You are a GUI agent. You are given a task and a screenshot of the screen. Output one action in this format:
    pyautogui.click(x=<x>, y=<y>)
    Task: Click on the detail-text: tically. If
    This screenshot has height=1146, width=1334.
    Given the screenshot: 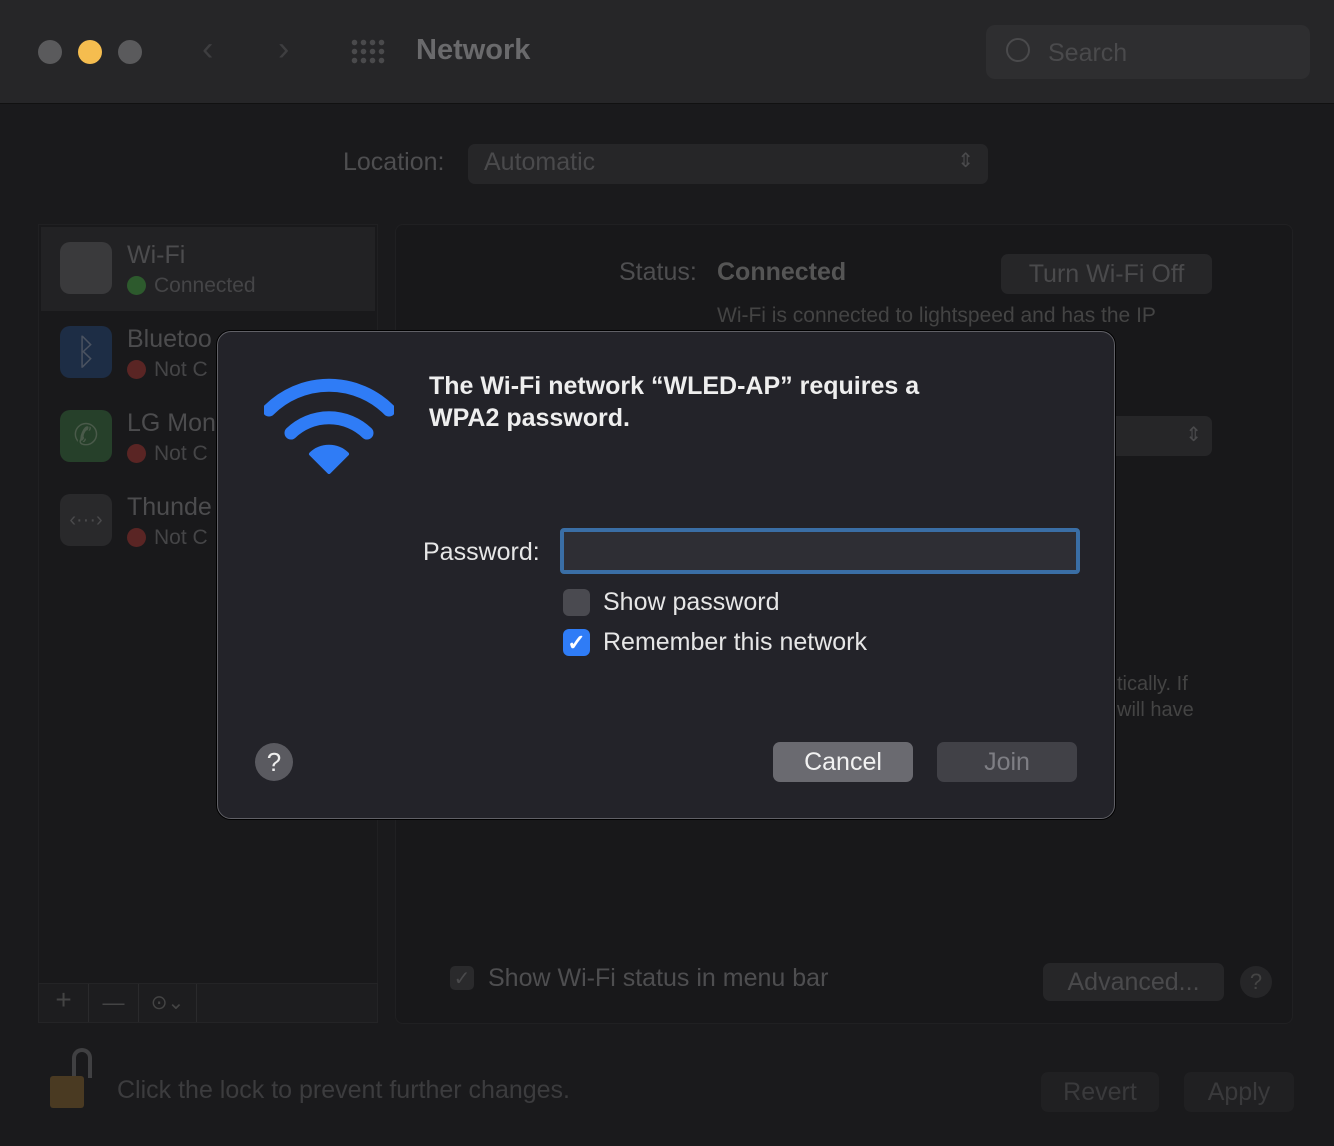 What is the action you would take?
    pyautogui.click(x=1152, y=684)
    